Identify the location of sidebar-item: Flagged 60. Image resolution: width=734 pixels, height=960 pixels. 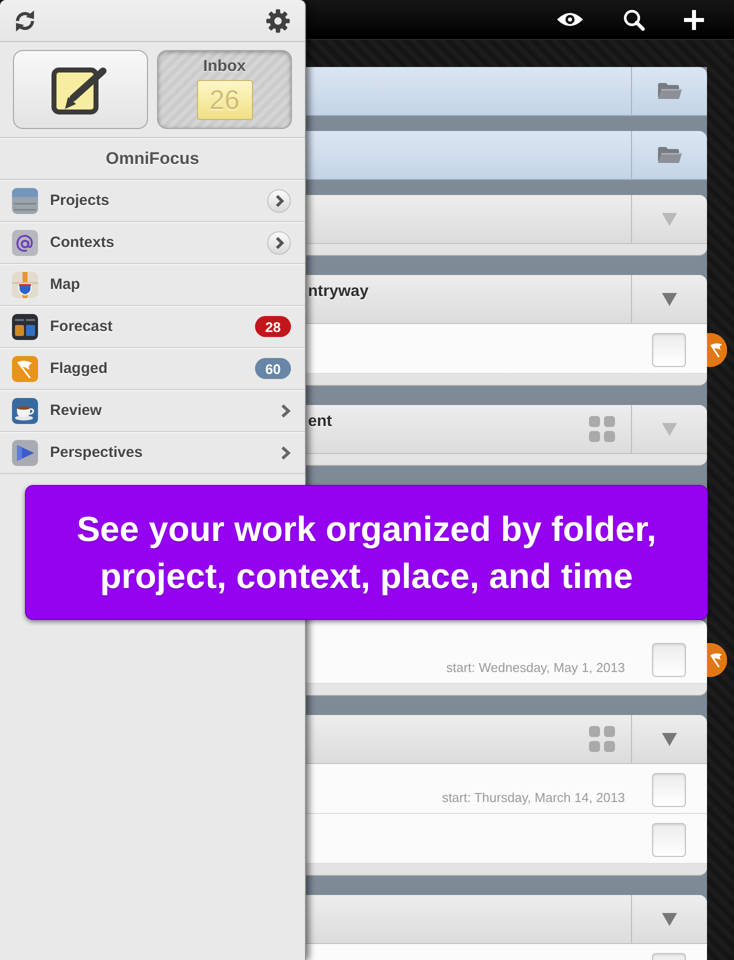
(152, 369).